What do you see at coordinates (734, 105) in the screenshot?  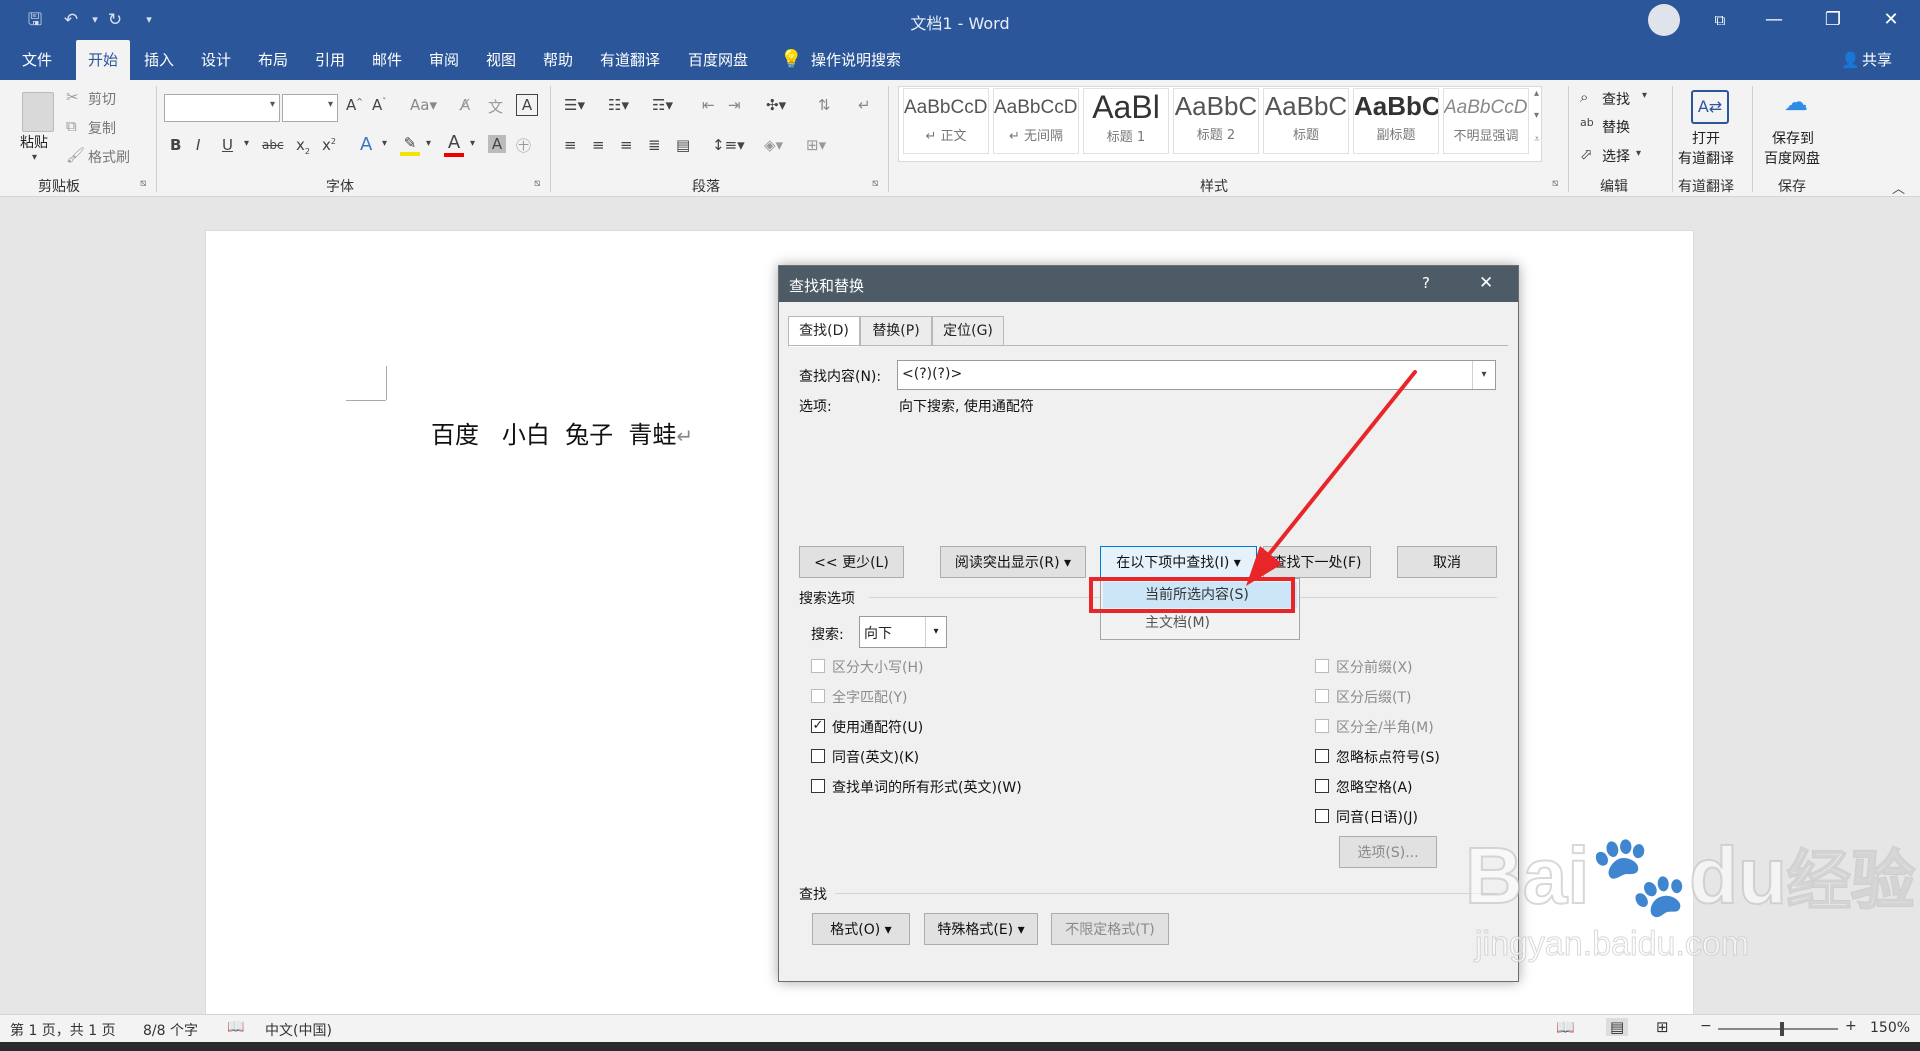 I see `increase-indent-icon: ⇥` at bounding box center [734, 105].